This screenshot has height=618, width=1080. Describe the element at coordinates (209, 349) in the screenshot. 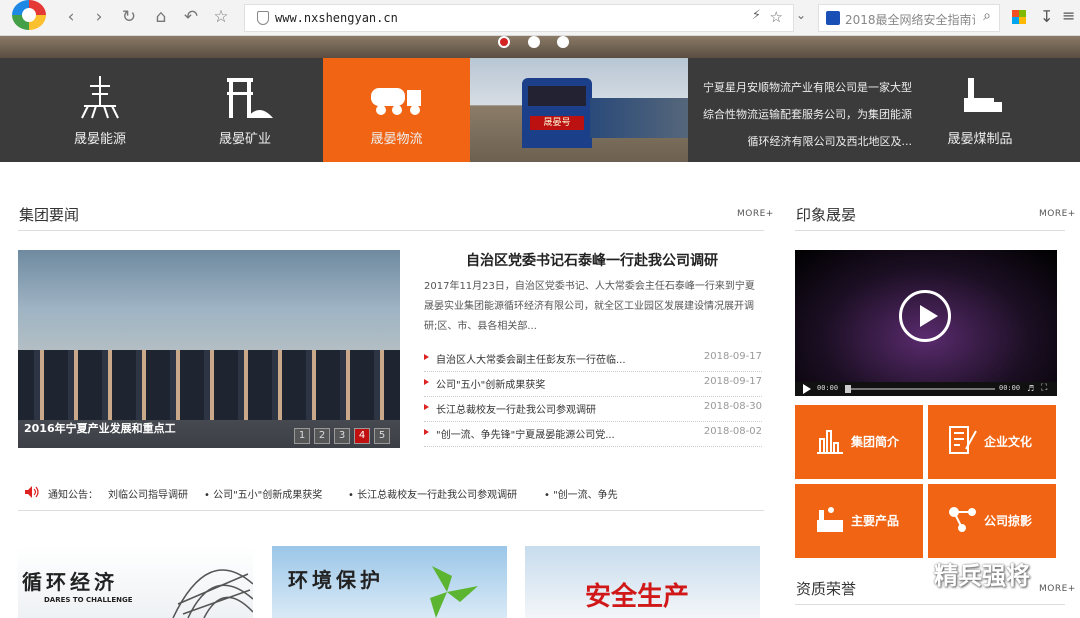

I see `news-photo-slider: 2016年宁夏产业发展和重点工 1 2 3 4 5` at that location.